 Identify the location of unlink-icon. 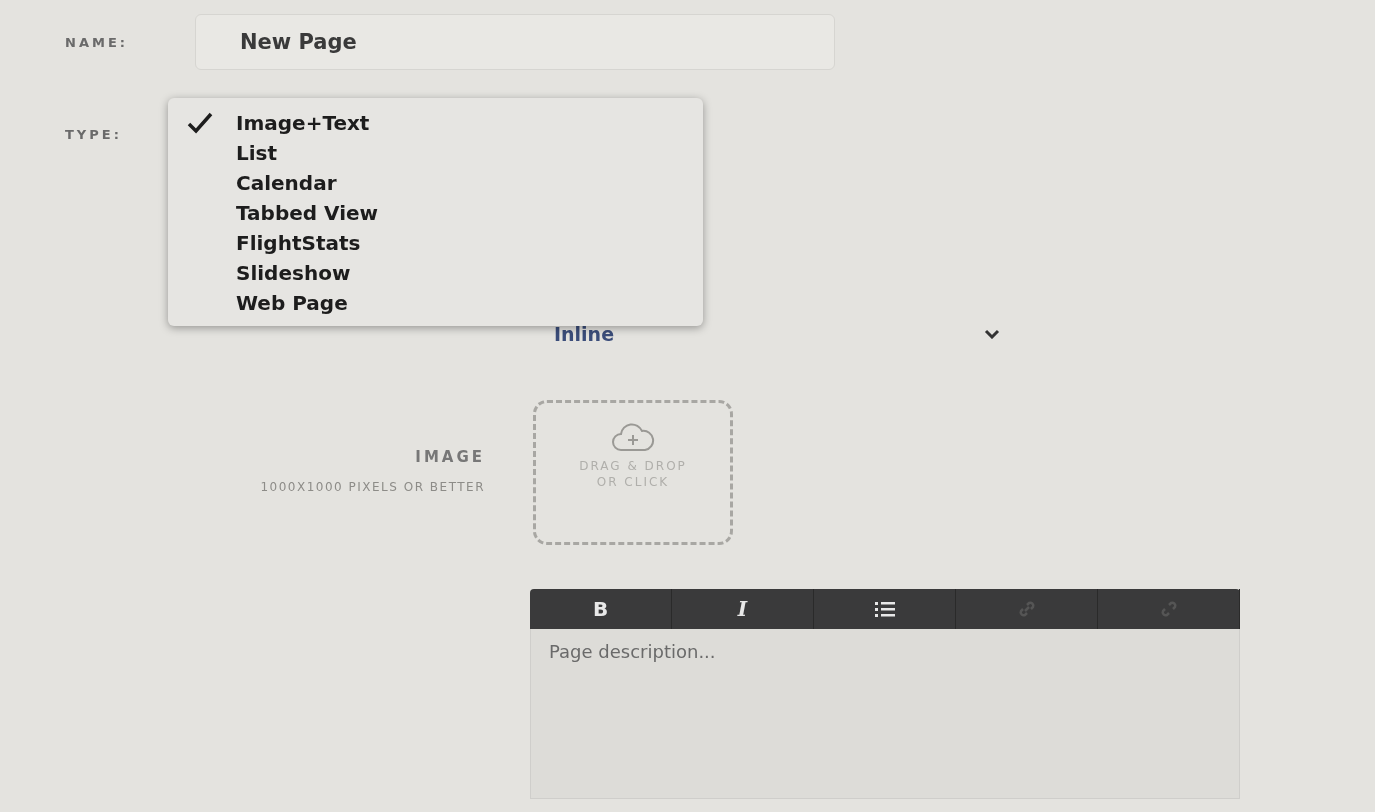
(1168, 609).